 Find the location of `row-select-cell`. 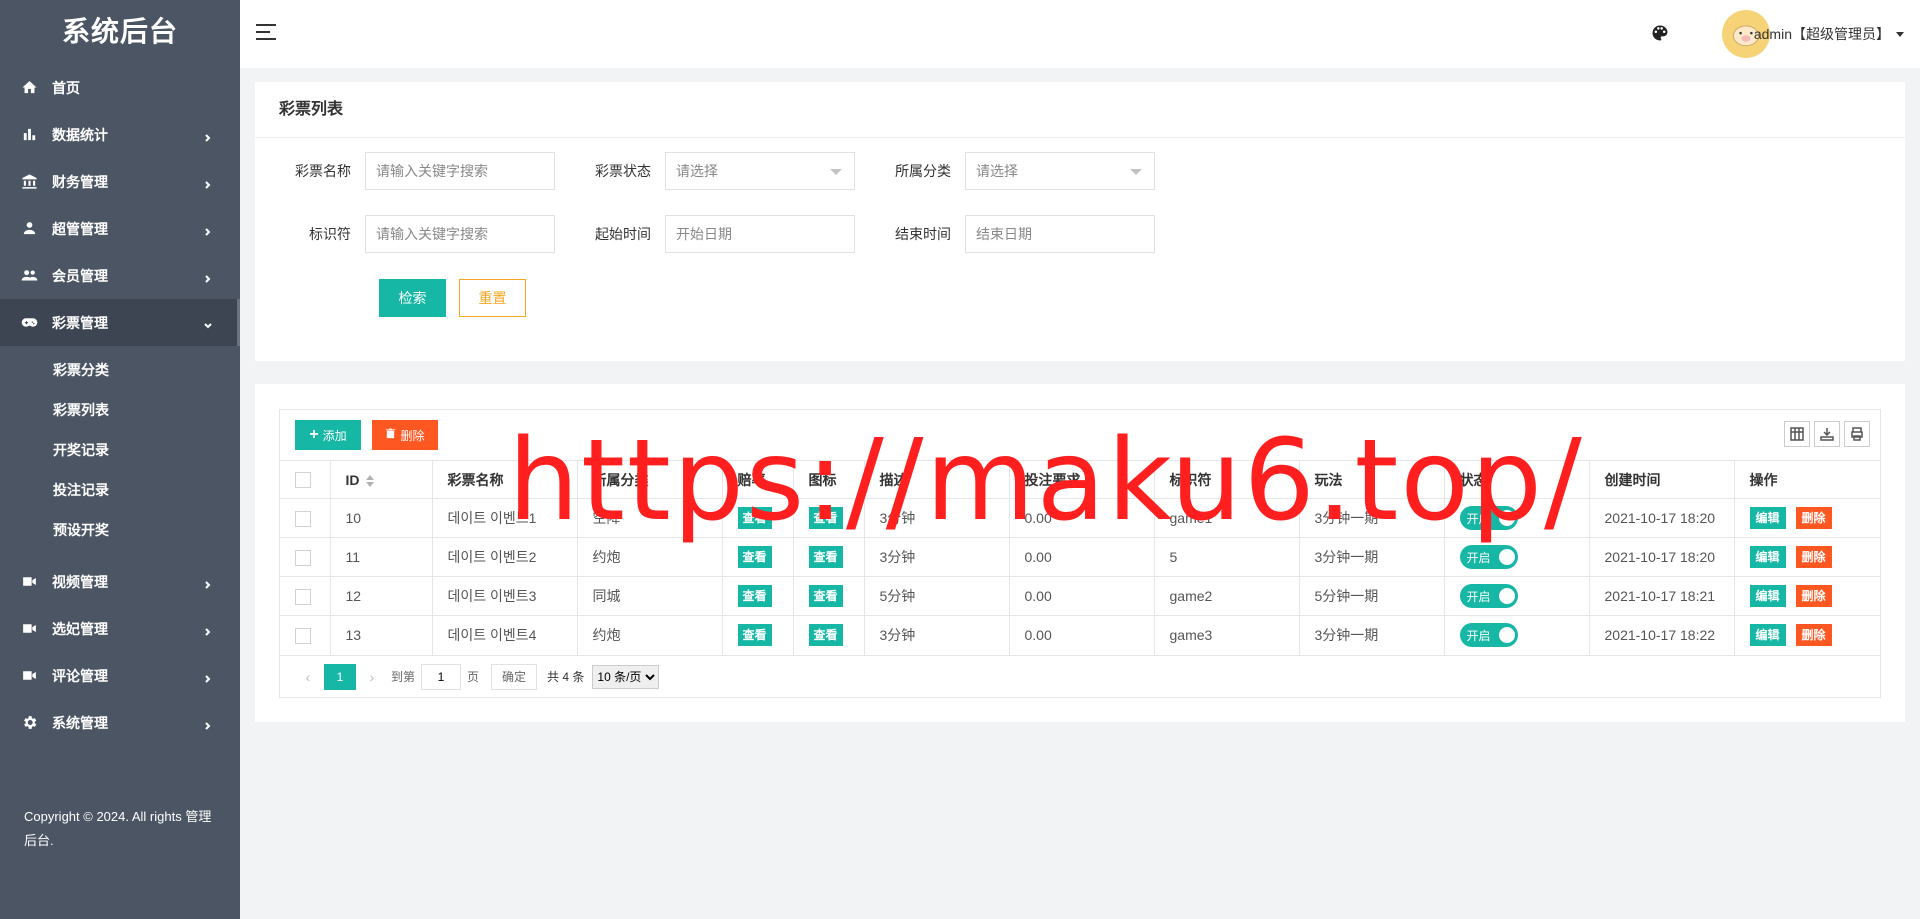

row-select-cell is located at coordinates (305, 596).